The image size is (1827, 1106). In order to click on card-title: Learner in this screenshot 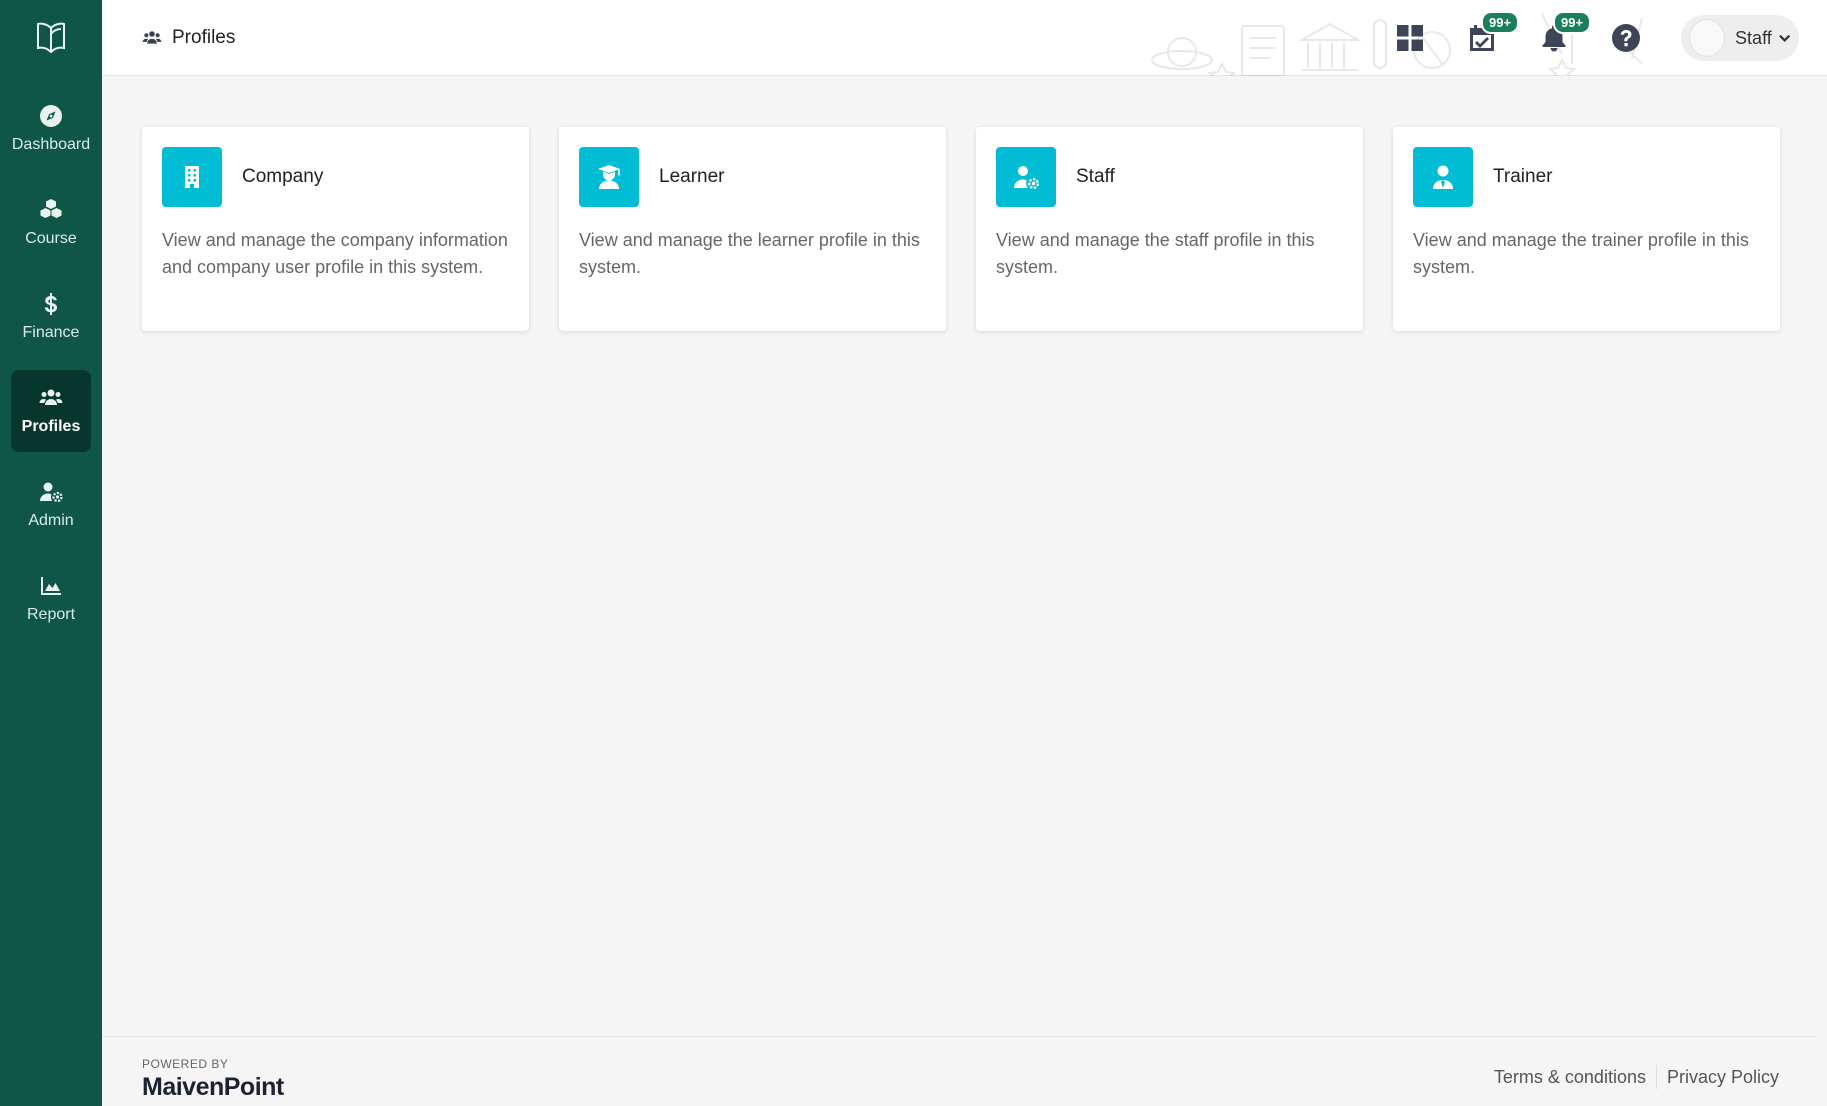, I will do `click(692, 176)`.